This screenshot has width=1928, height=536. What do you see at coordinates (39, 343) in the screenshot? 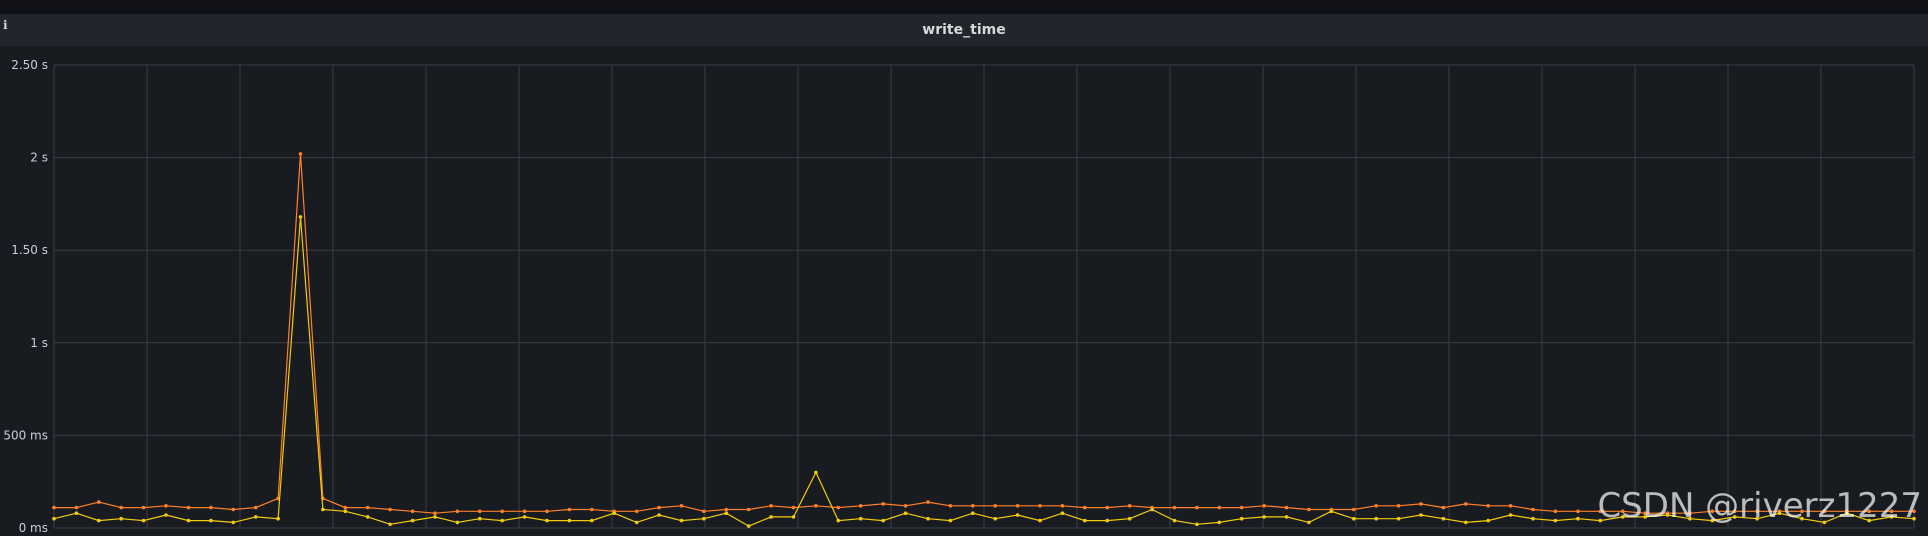
I see `y-tick-label: 1 s` at bounding box center [39, 343].